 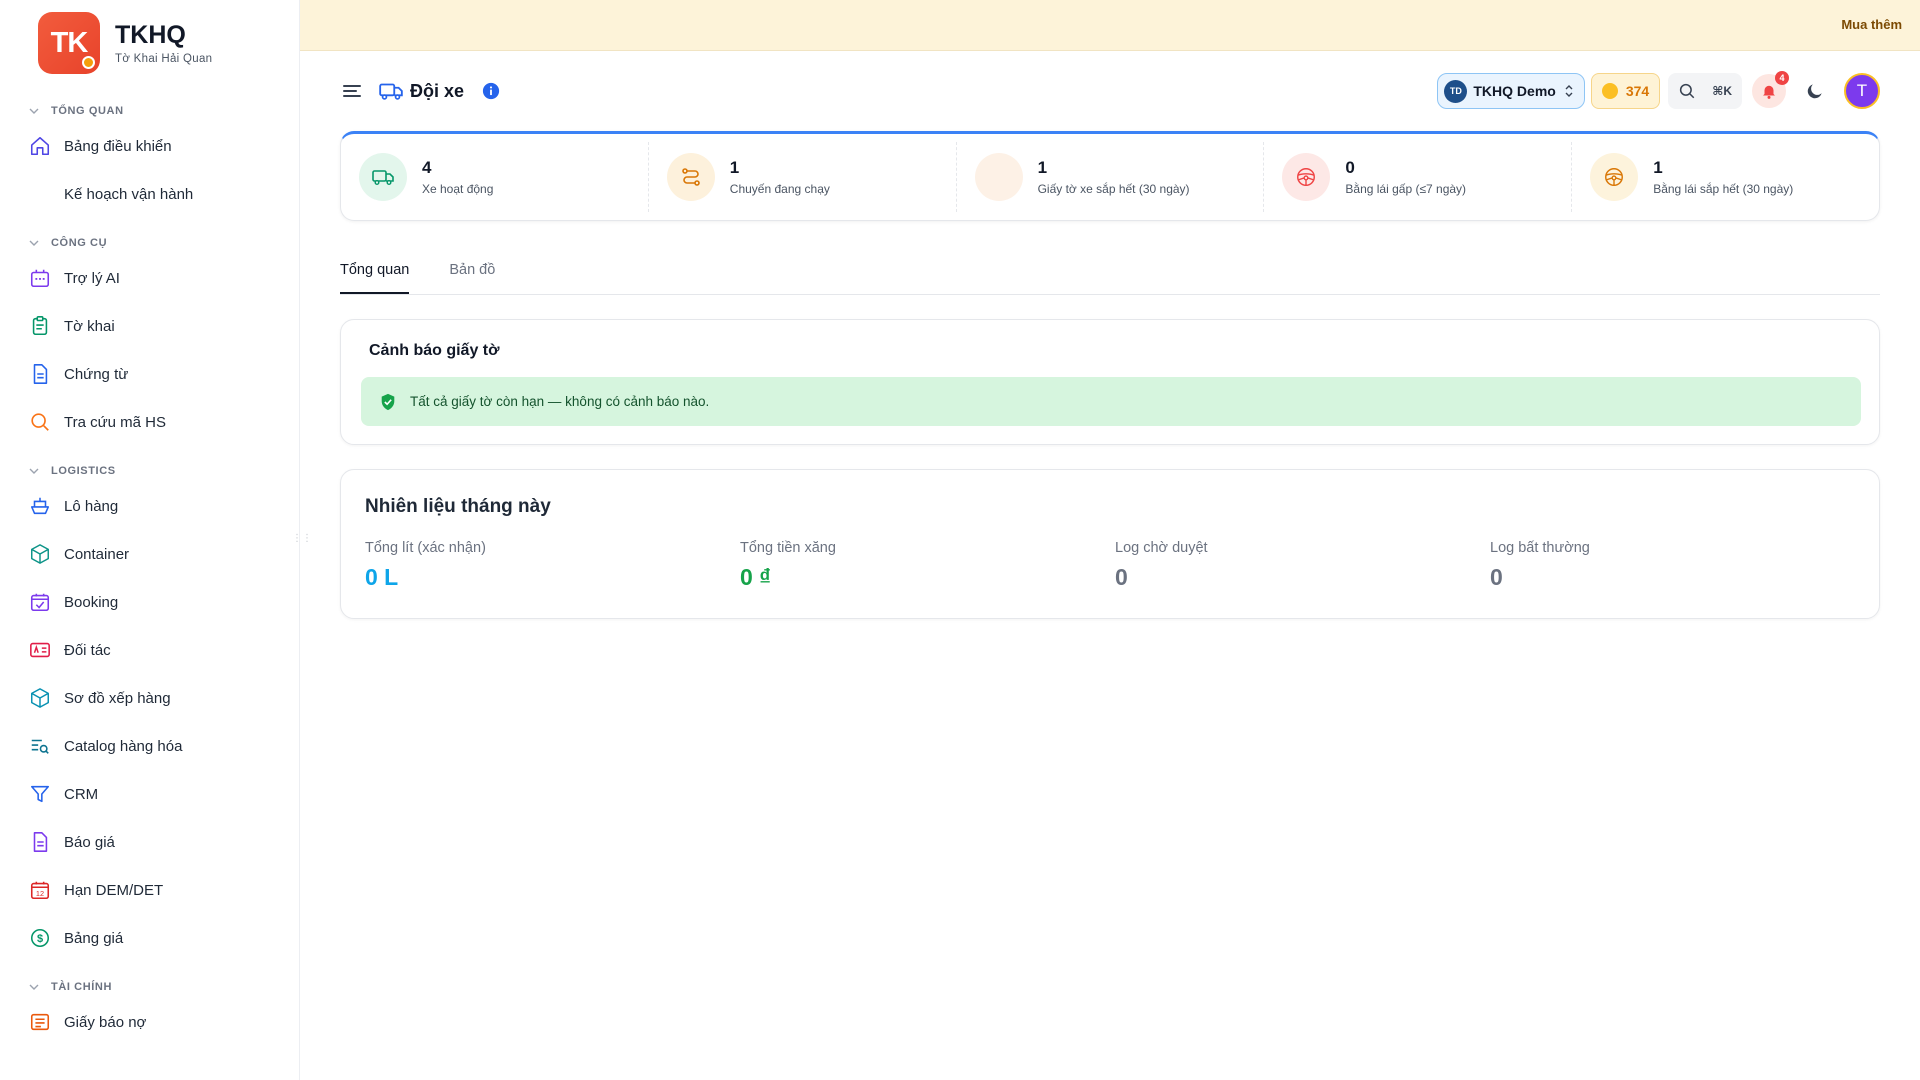 I want to click on sidebar-item-declarations: Tờ khai, so click(x=149, y=326).